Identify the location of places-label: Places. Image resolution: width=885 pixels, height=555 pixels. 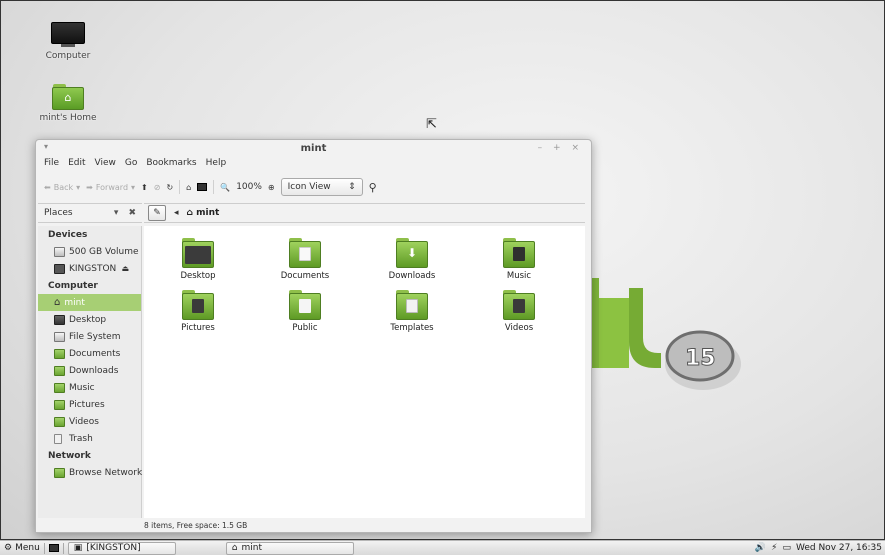
(58, 213).